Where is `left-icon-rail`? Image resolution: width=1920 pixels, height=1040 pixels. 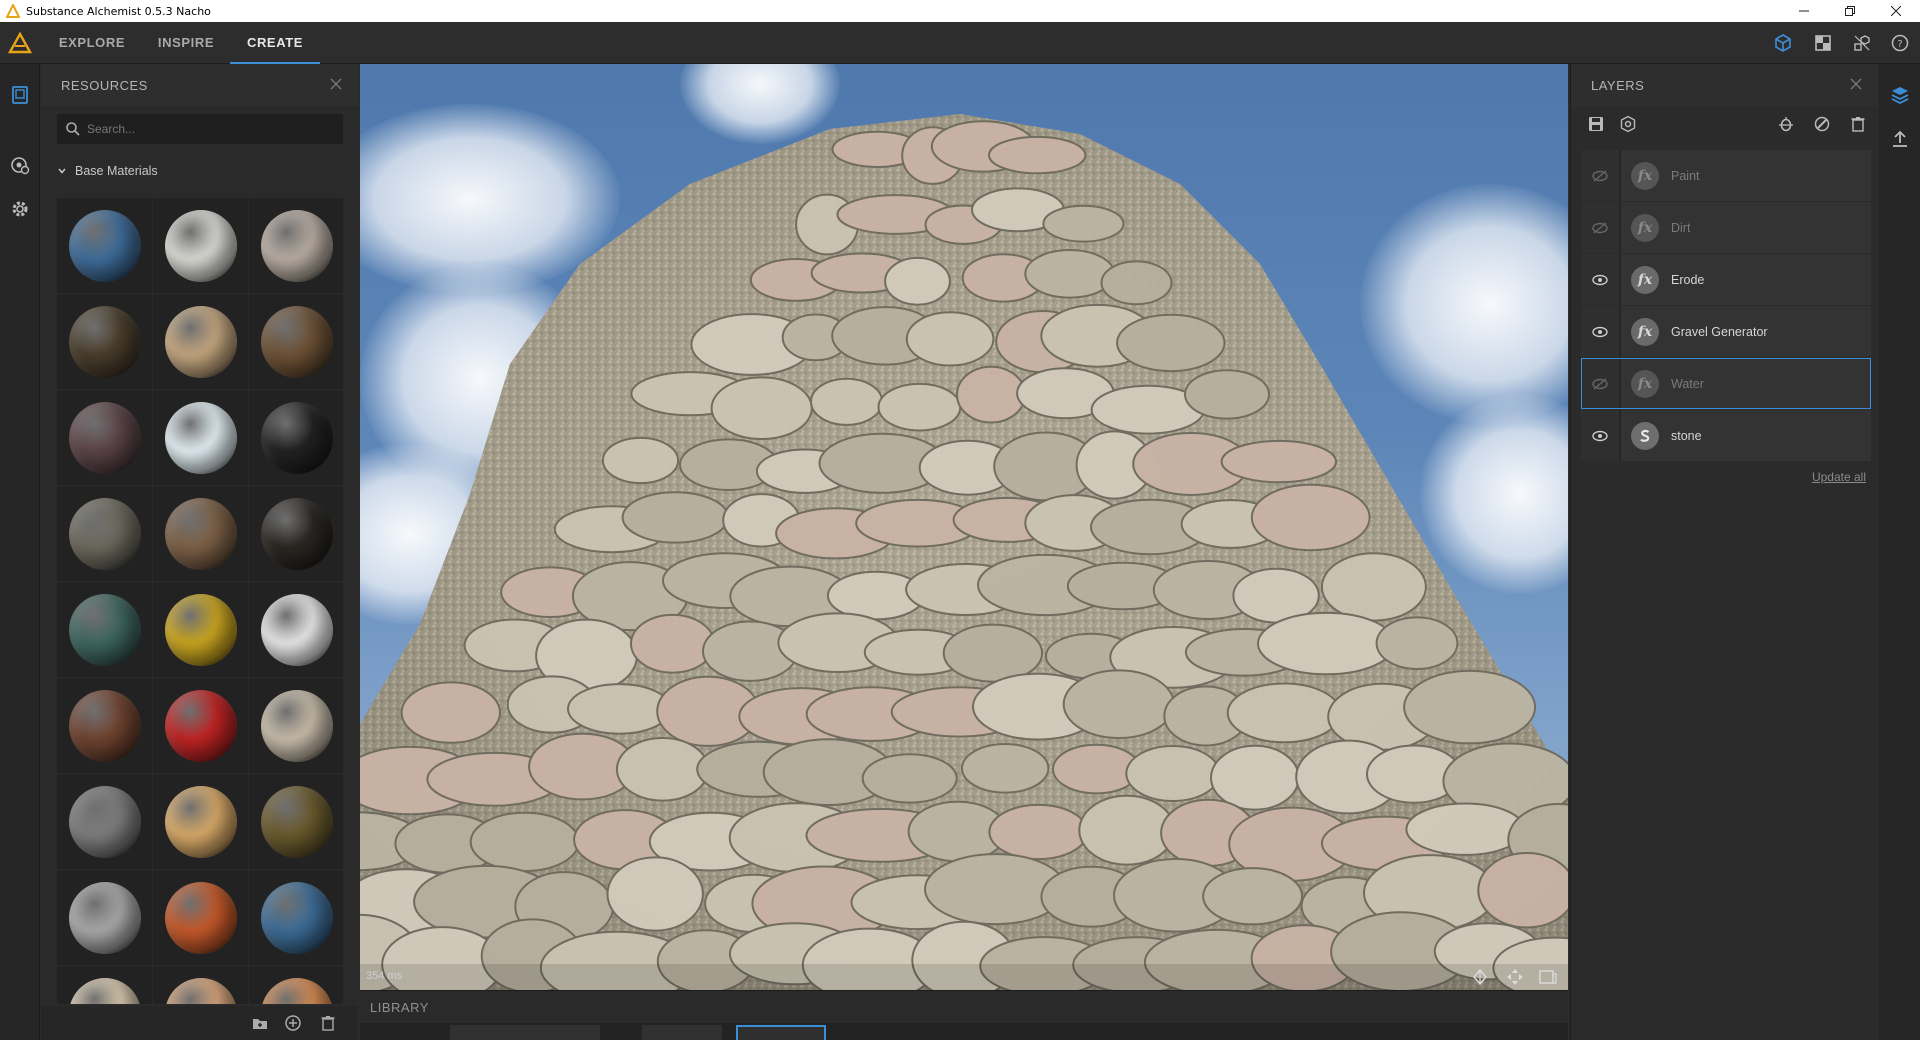 left-icon-rail is located at coordinates (20, 552).